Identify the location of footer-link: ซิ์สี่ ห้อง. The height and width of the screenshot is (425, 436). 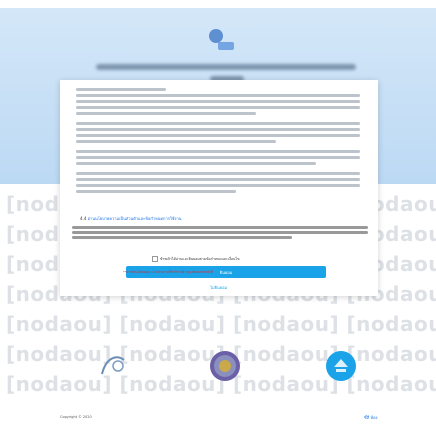
(370, 417).